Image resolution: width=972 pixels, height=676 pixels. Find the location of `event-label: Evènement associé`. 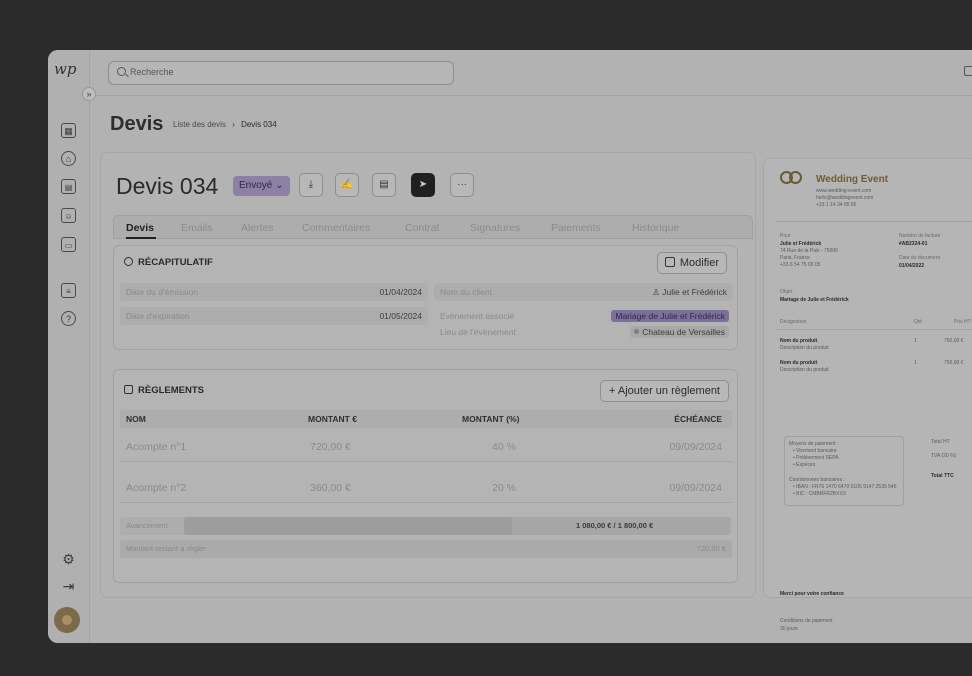

event-label: Evènement associé is located at coordinates (477, 316).